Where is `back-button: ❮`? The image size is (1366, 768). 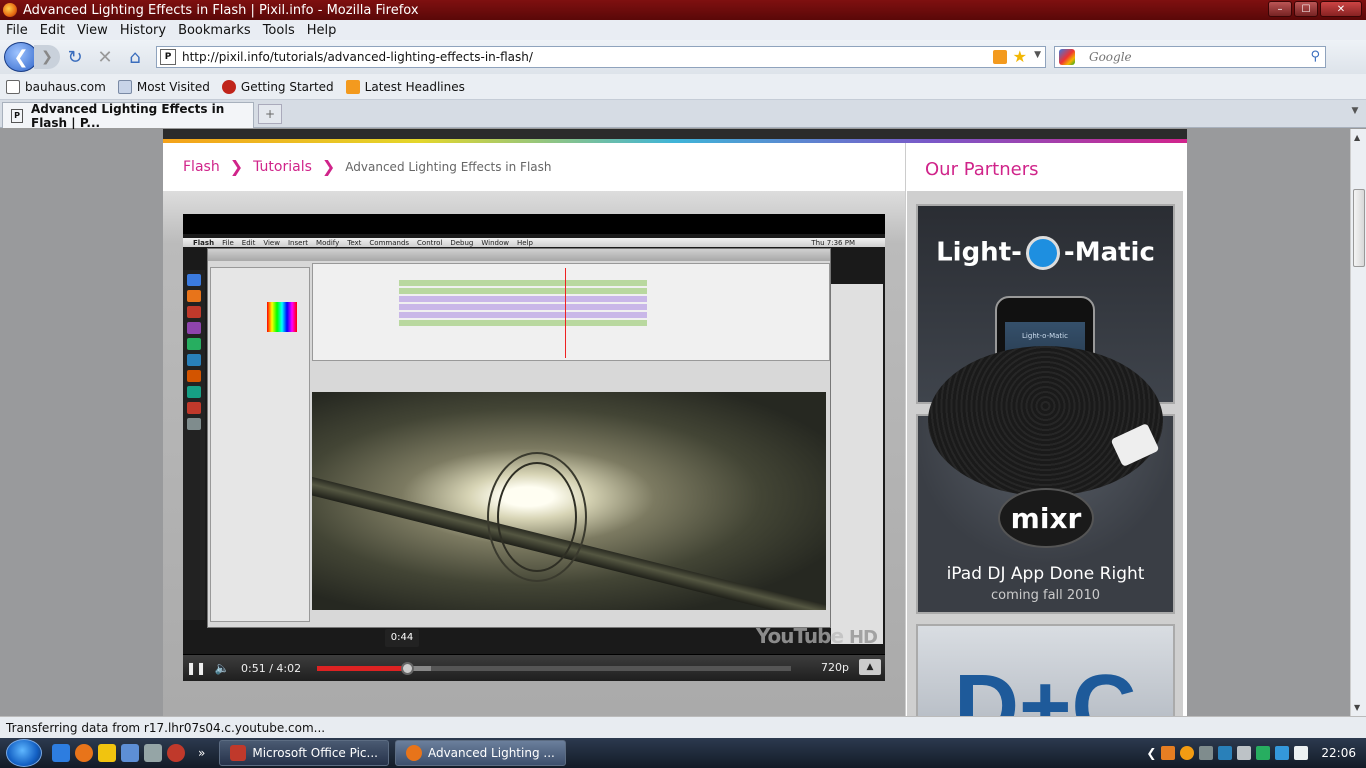 back-button: ❮ is located at coordinates (21, 57).